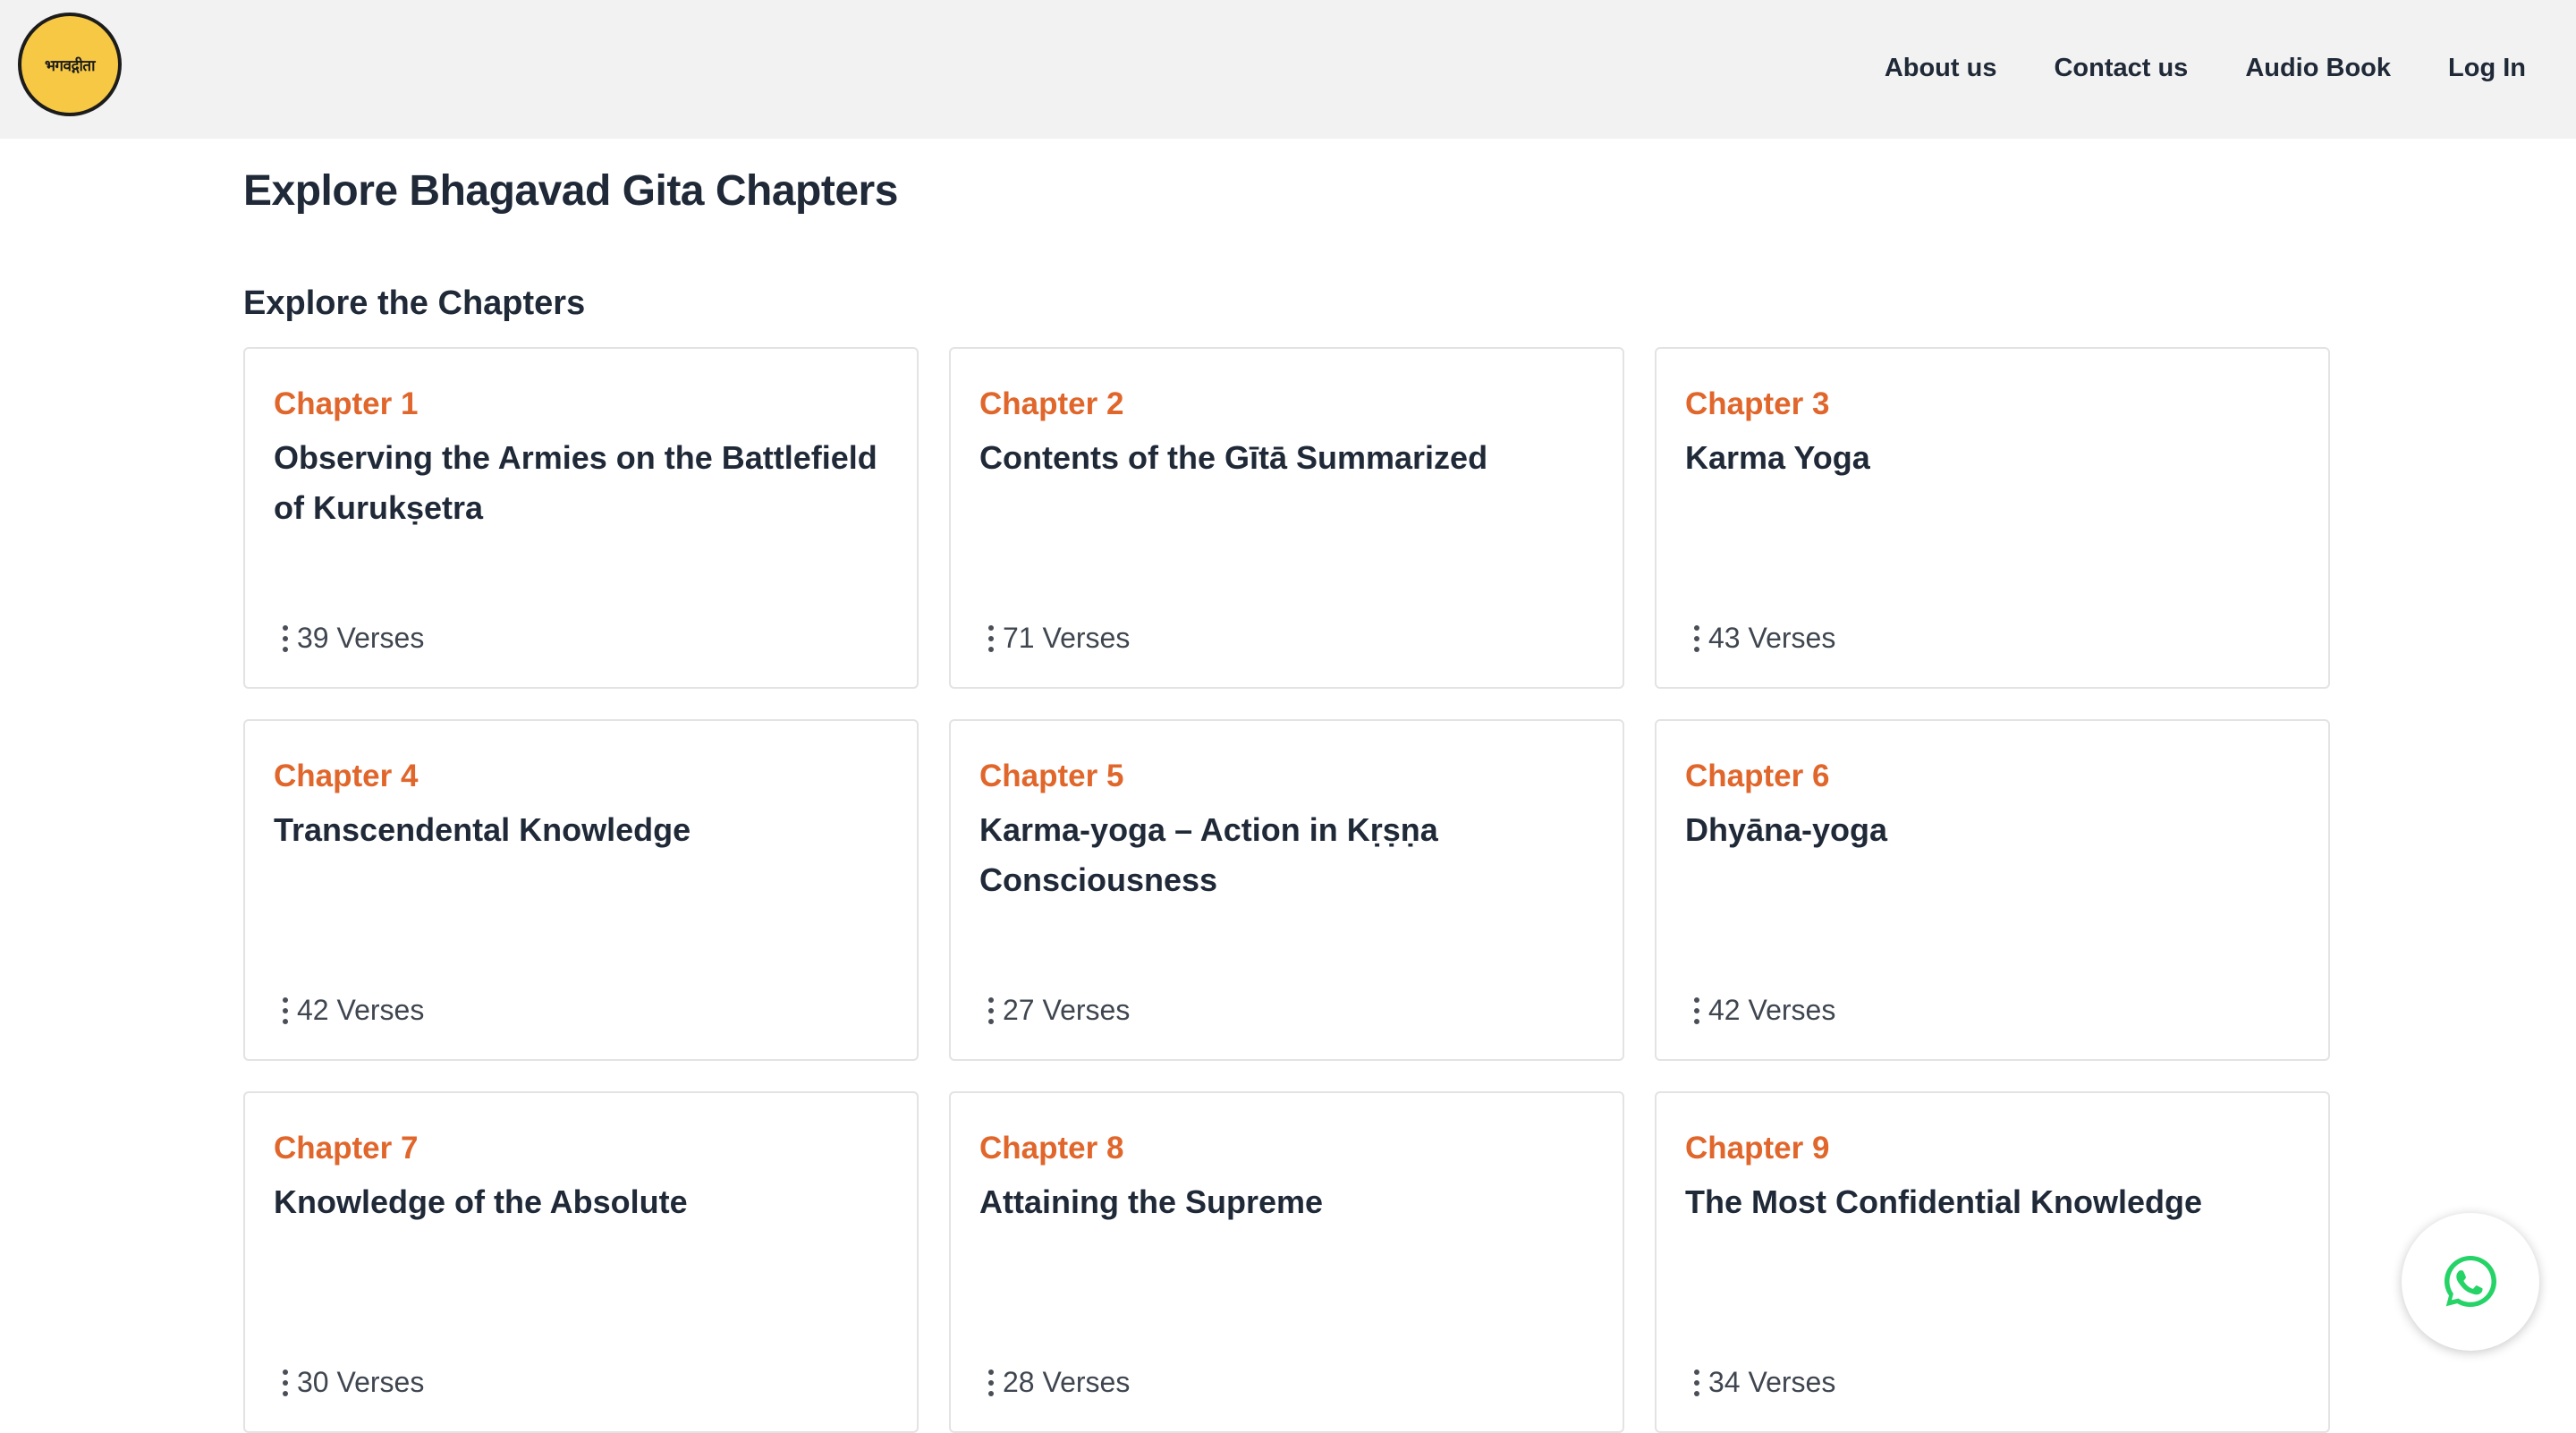  I want to click on verse-count: 71 Verses, so click(1059, 638).